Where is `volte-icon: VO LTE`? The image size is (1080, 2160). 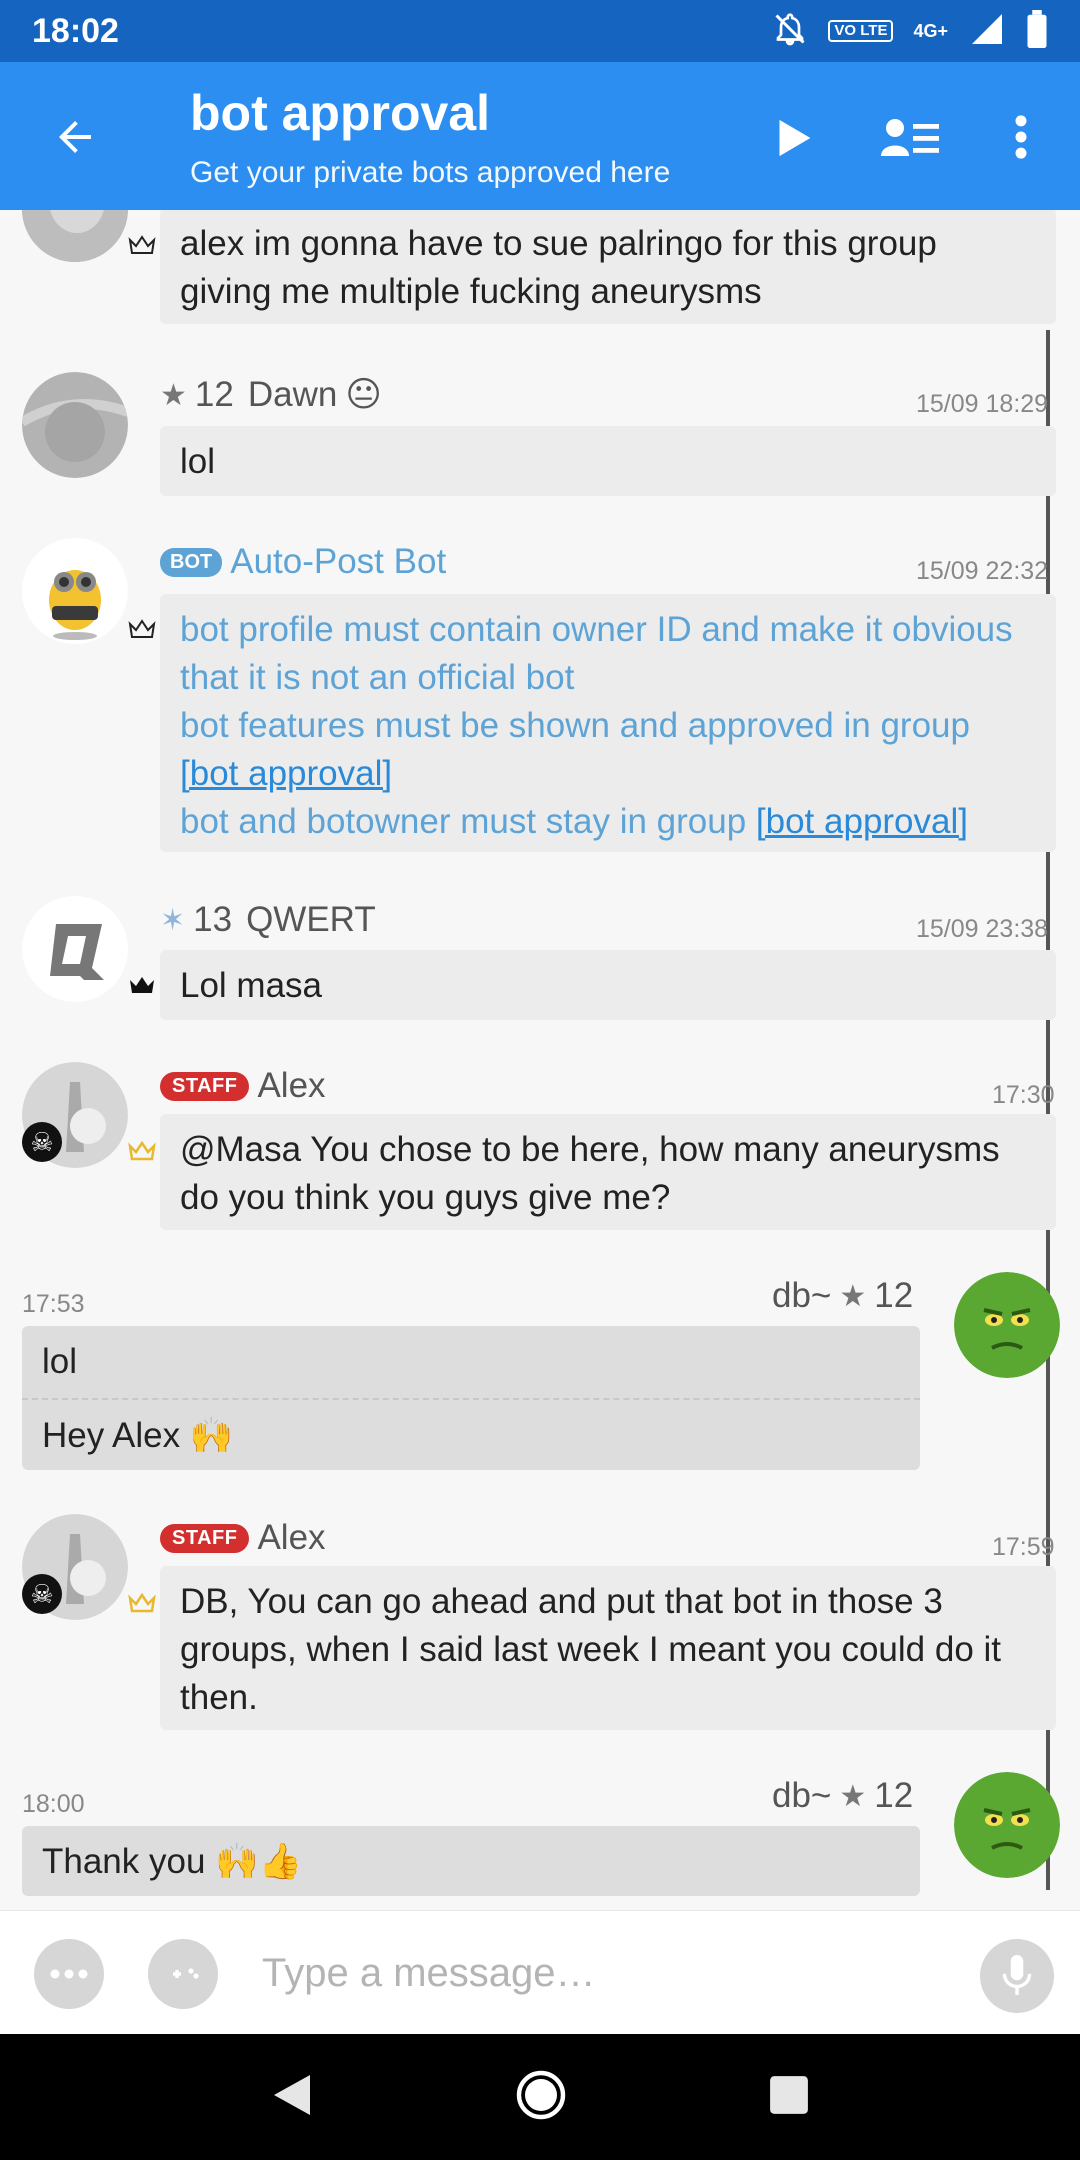
volte-icon: VO LTE is located at coordinates (861, 31).